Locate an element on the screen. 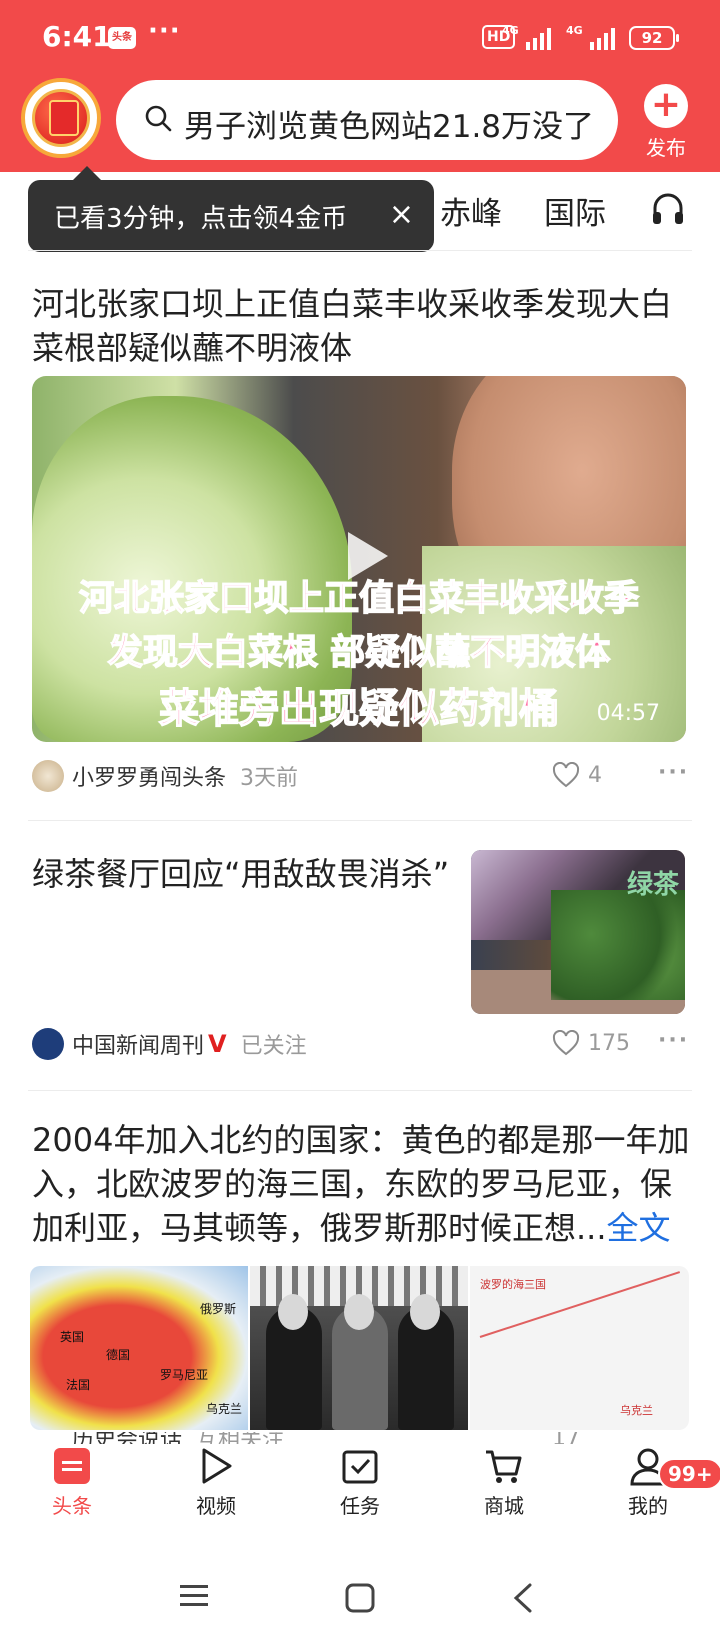 The width and height of the screenshot is (720, 1640). system-nav-bar is located at coordinates (360, 1588).